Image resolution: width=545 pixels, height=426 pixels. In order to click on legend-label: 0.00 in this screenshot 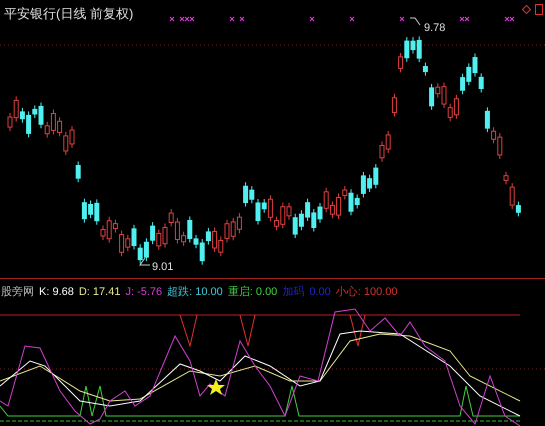, I will do `click(320, 292)`.